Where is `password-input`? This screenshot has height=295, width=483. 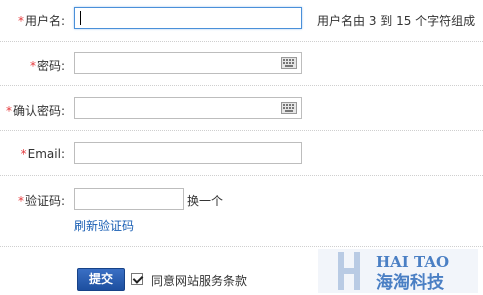 password-input is located at coordinates (188, 63).